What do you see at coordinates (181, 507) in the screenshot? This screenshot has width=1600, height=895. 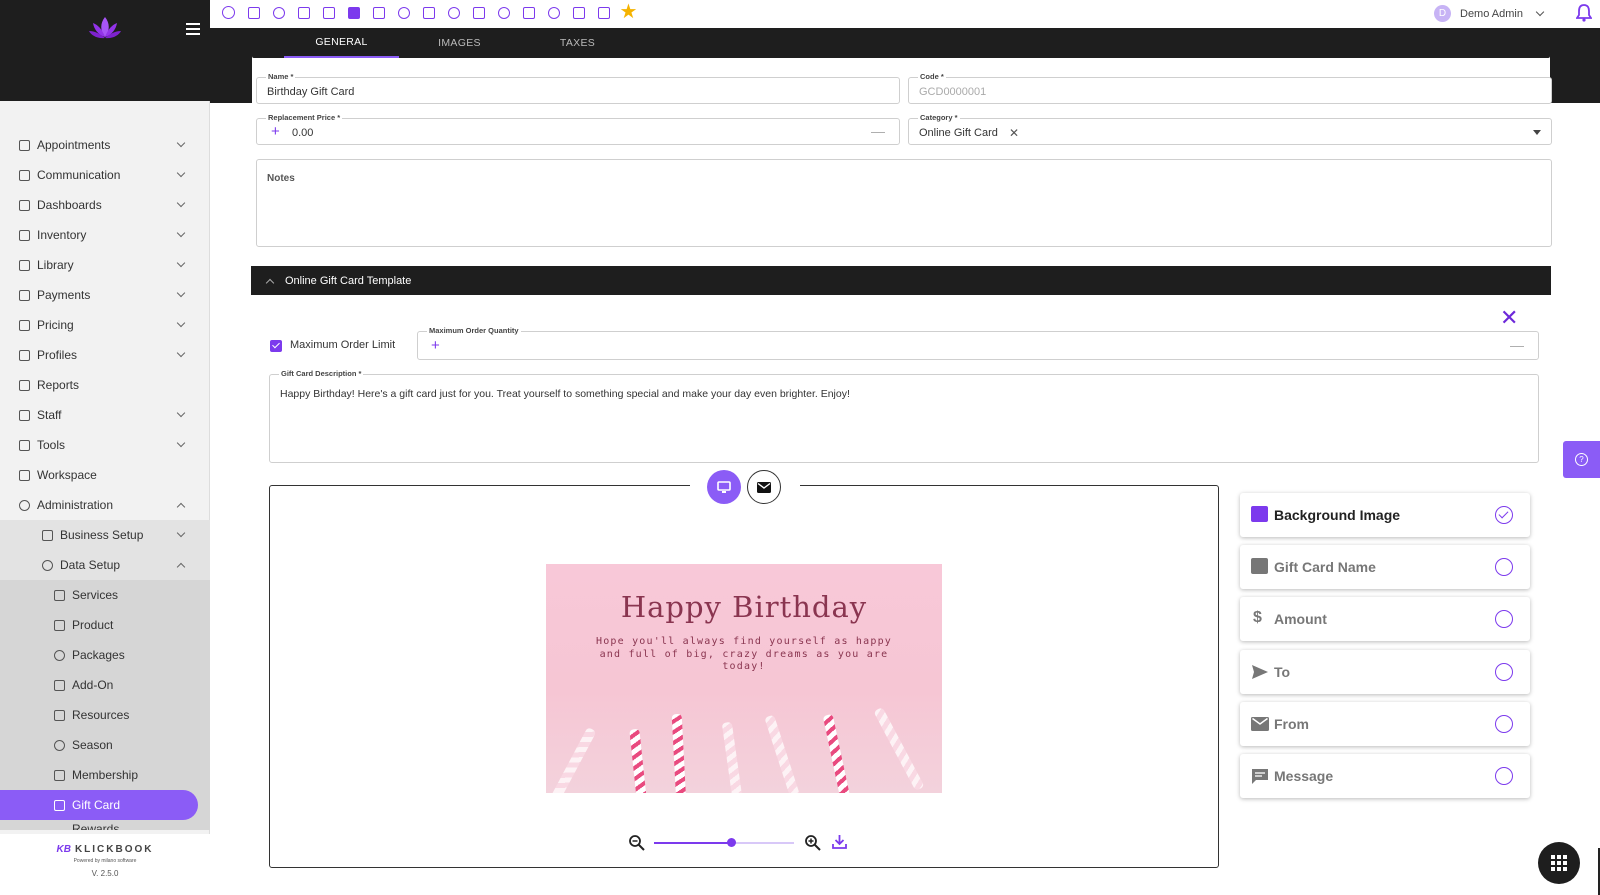 I see `chevron-up-icon` at bounding box center [181, 507].